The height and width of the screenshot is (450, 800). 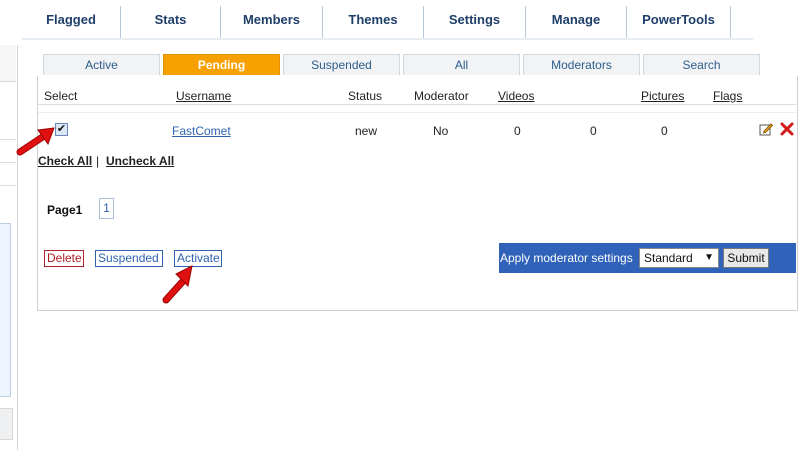 I want to click on row-divider, so click(x=417, y=112).